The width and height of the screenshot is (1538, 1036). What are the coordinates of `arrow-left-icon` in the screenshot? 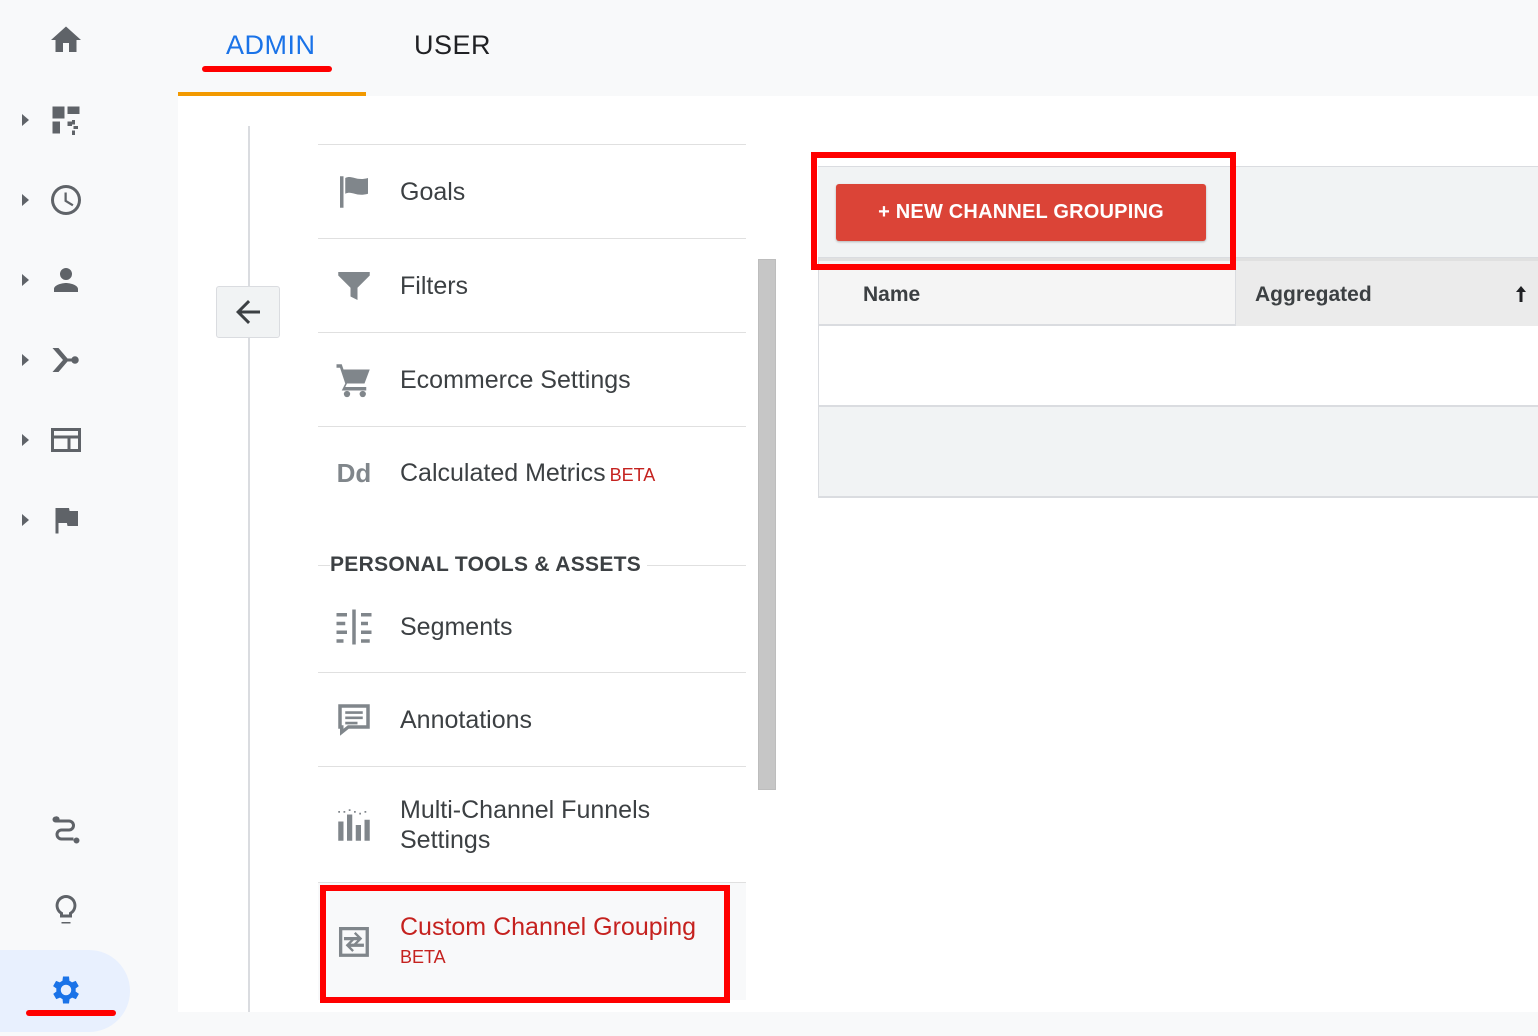 It's located at (248, 312).